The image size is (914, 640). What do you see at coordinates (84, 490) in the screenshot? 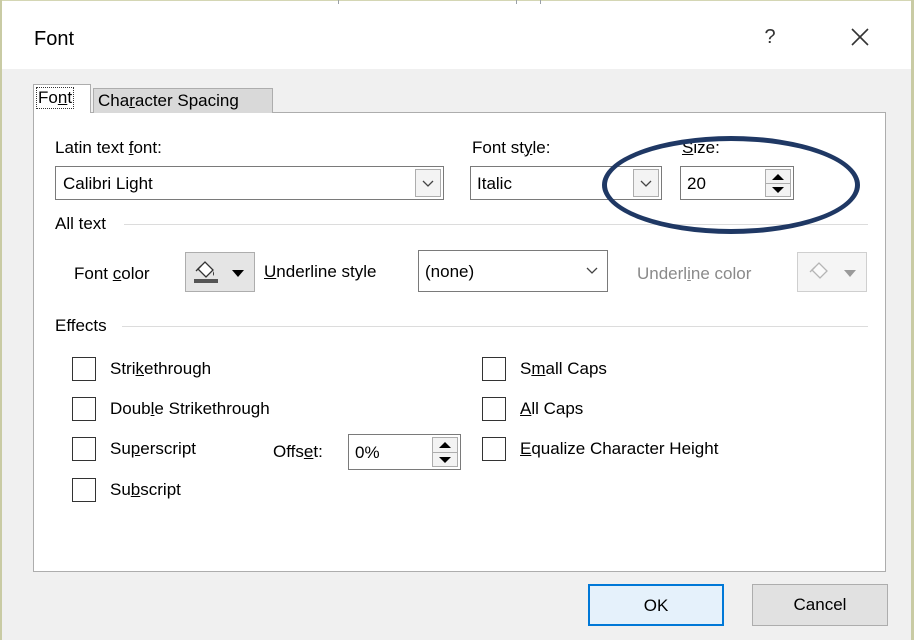
I see `subscript-checkbox` at bounding box center [84, 490].